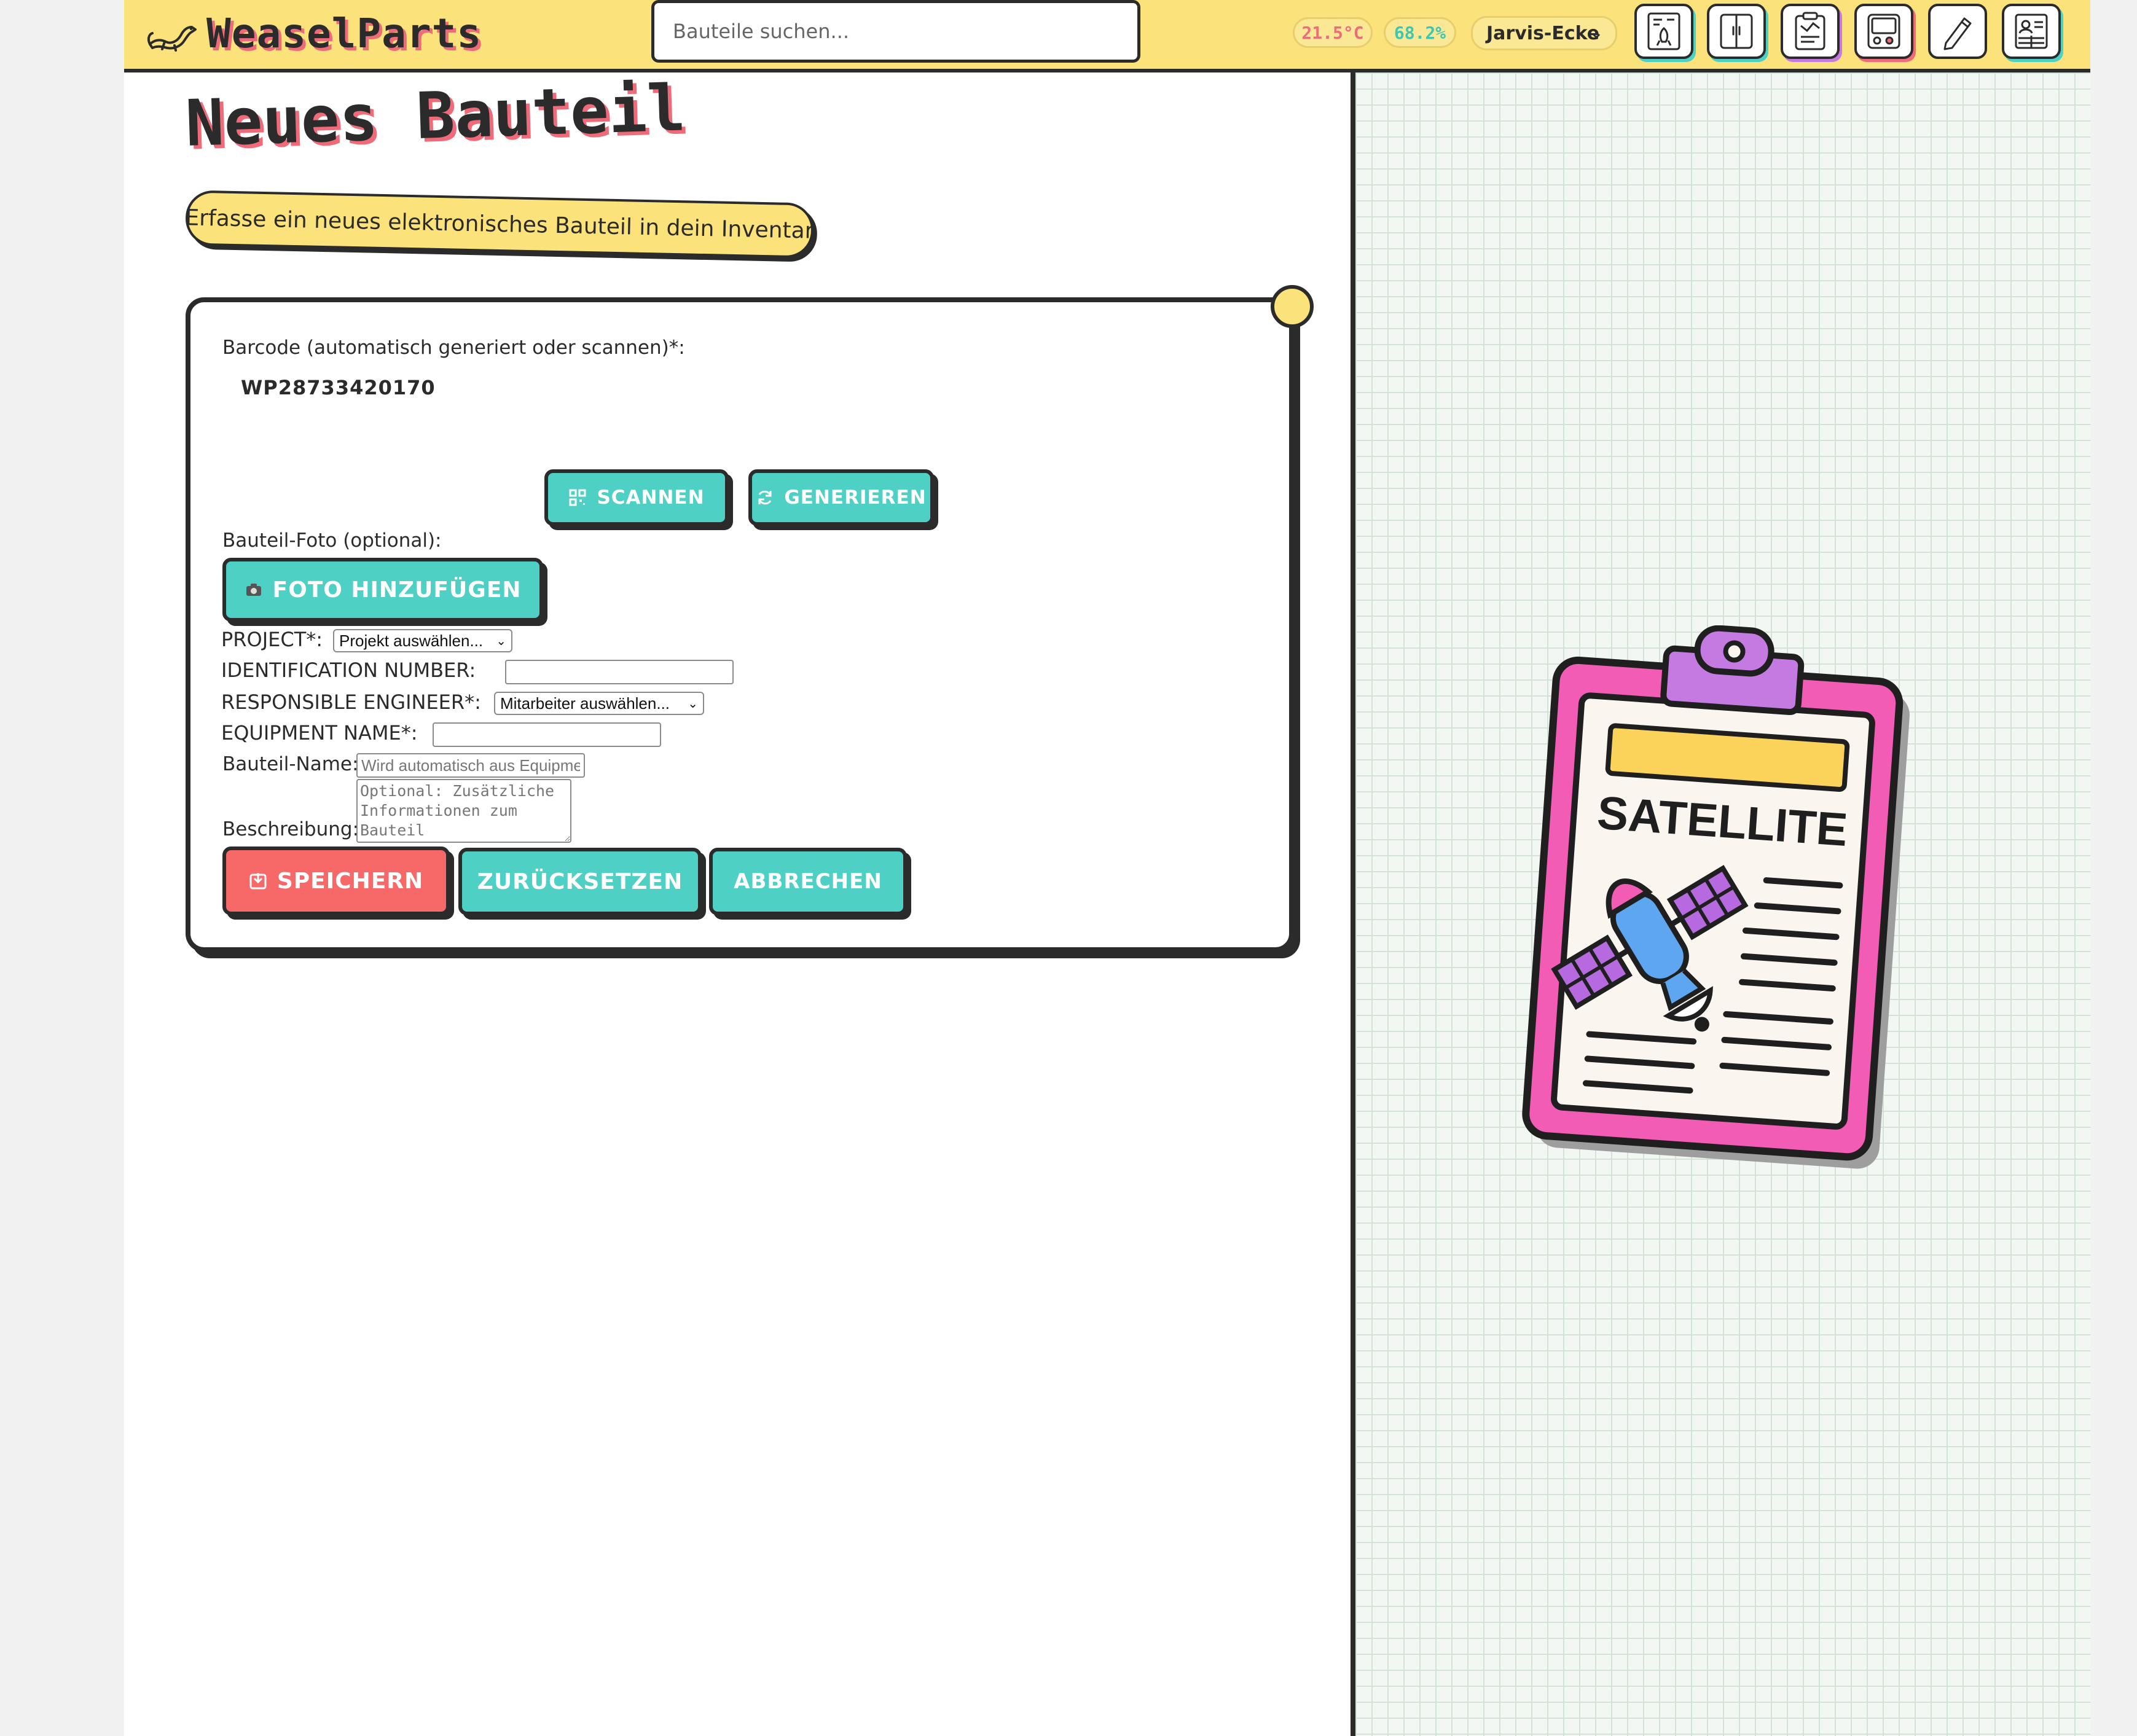  Describe the element at coordinates (397, 590) in the screenshot. I see `add-photo-button-label: FOTO HINZUFÜGEN` at that location.